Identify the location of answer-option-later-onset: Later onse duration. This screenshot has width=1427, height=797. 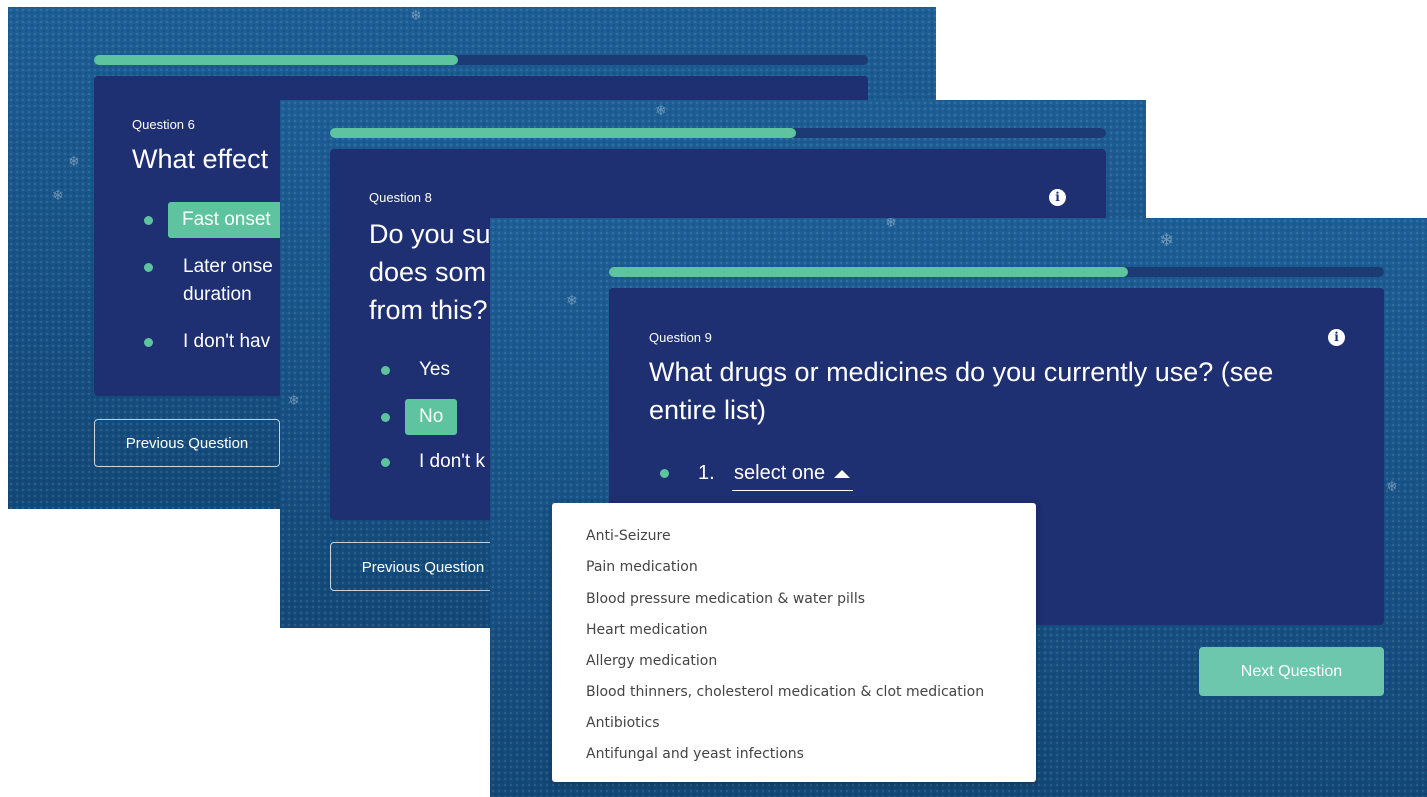
(228, 281).